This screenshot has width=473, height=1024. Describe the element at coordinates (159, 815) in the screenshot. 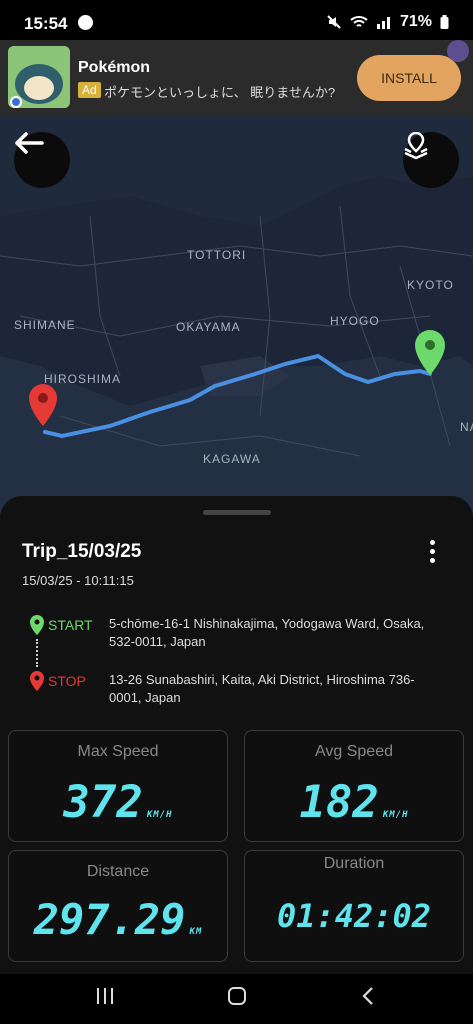

I see `max-speed-unit: KM/H` at that location.